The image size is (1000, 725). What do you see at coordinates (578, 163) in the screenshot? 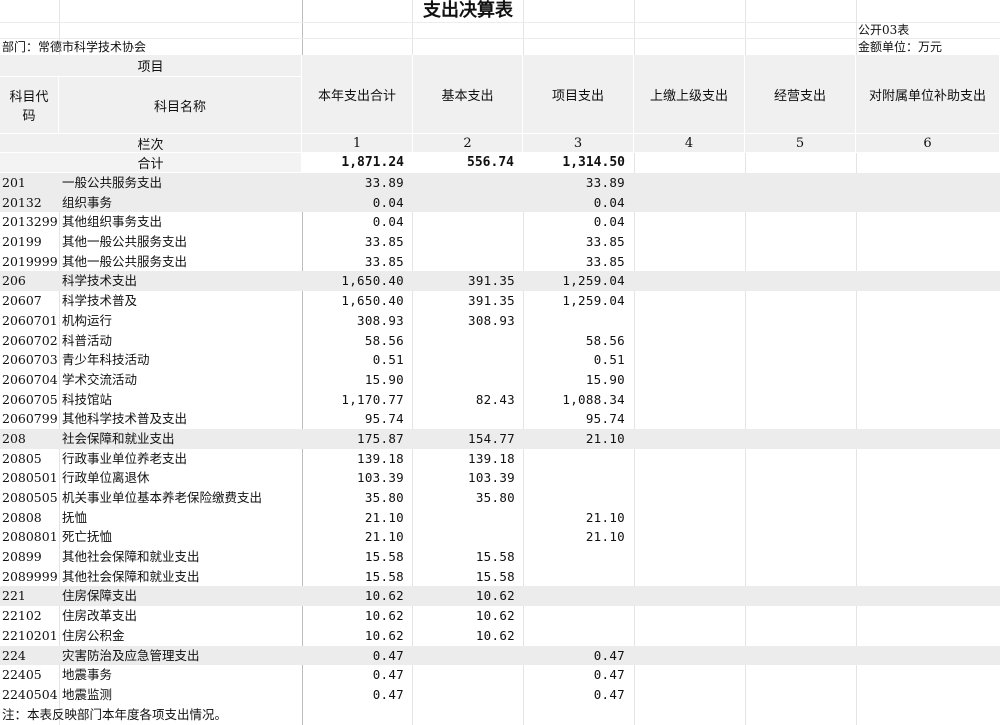
I see `total-col-3: 1,314.50` at bounding box center [578, 163].